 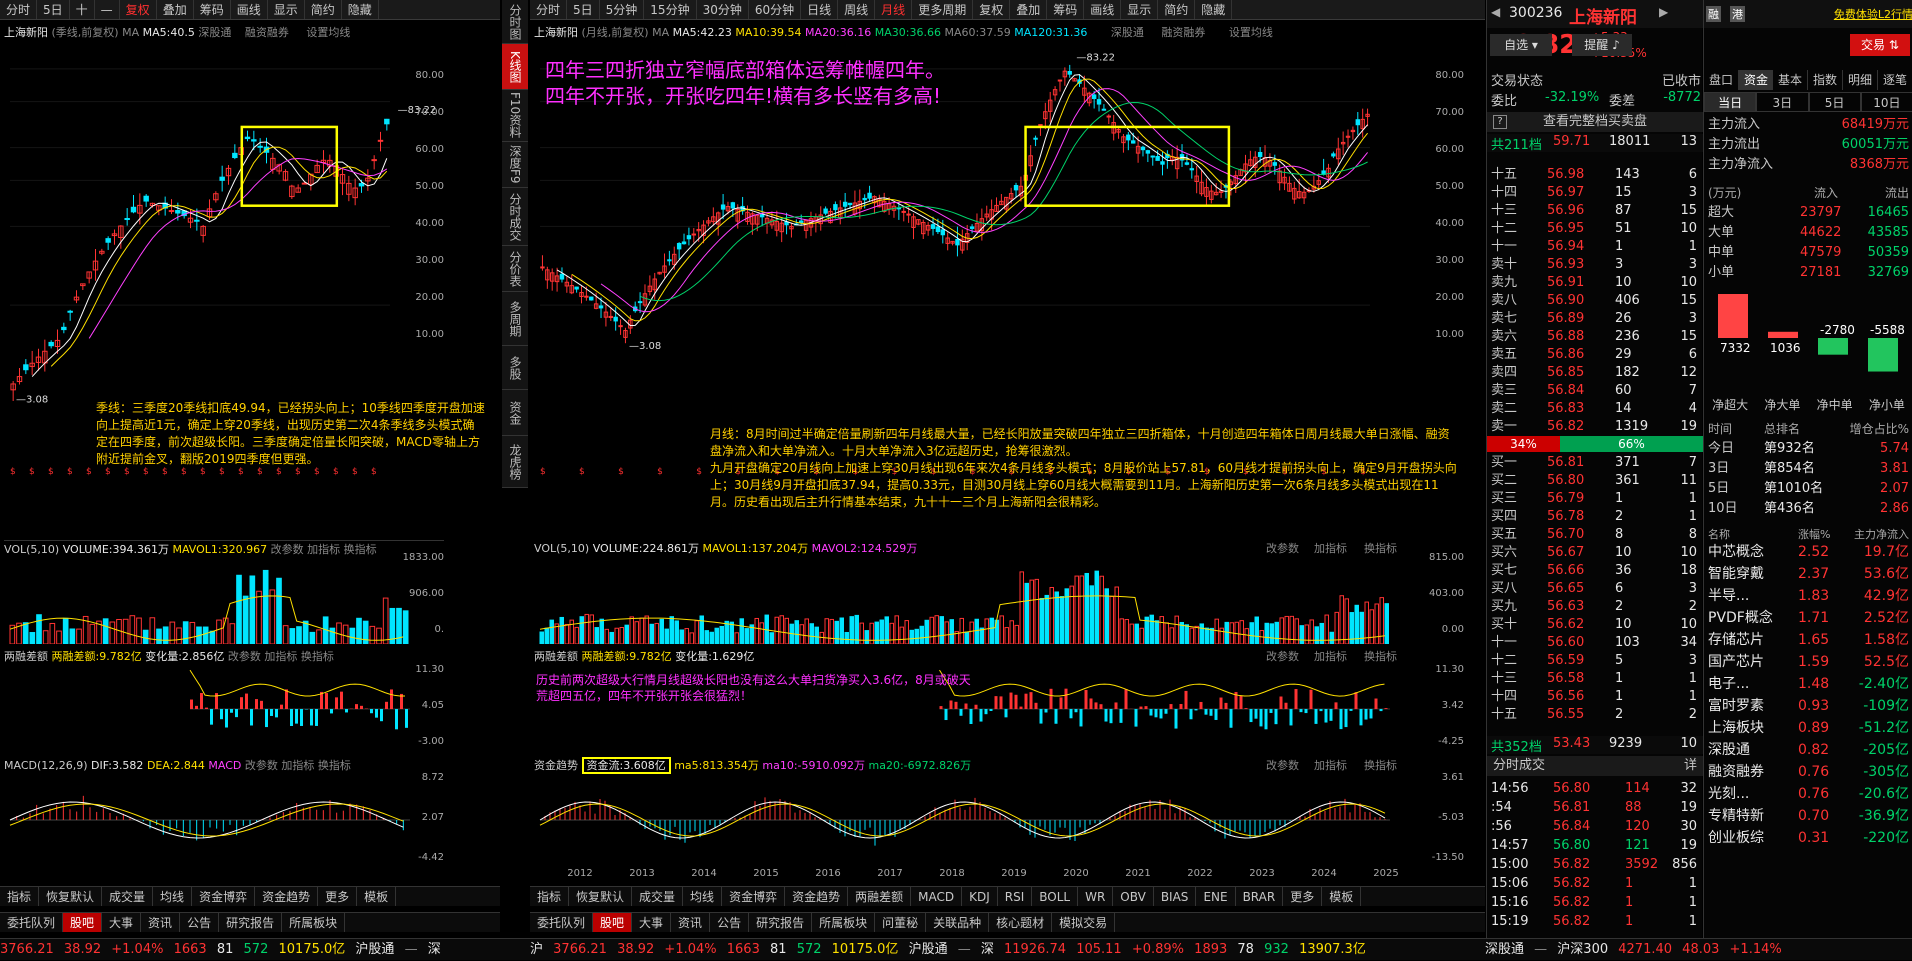 I want to click on fund-tab-3: 指数, so click(x=1825, y=80).